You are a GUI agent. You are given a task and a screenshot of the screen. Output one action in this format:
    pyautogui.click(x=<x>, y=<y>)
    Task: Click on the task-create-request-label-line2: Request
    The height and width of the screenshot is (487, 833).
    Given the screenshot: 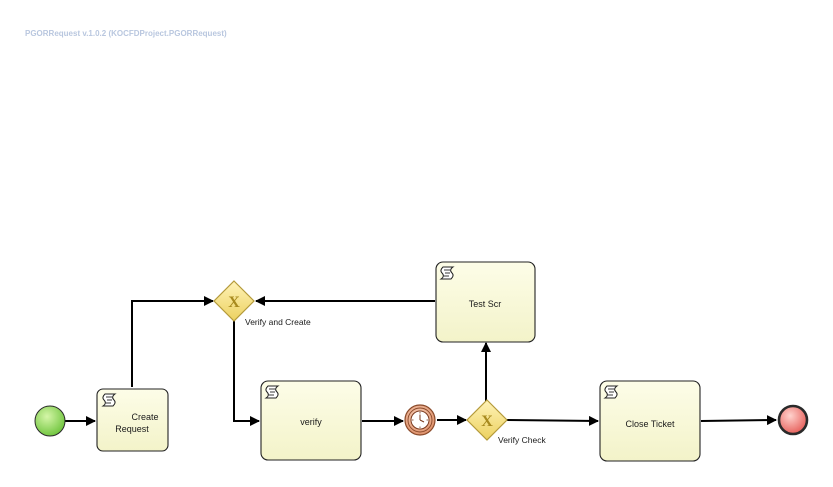 What is the action you would take?
    pyautogui.click(x=132, y=429)
    